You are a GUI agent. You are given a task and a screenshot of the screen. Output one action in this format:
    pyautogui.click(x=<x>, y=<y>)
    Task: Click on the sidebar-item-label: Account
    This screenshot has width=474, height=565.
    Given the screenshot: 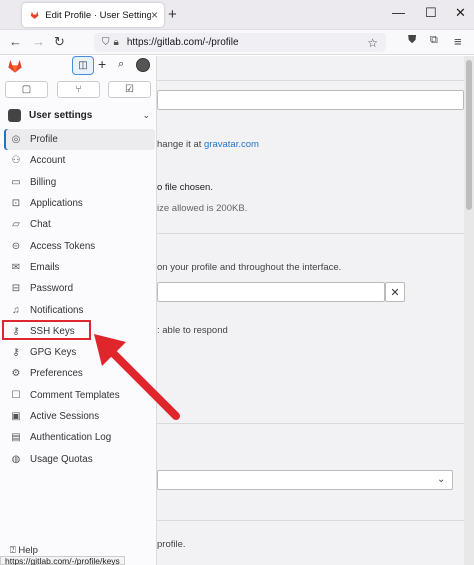 What is the action you would take?
    pyautogui.click(x=48, y=161)
    